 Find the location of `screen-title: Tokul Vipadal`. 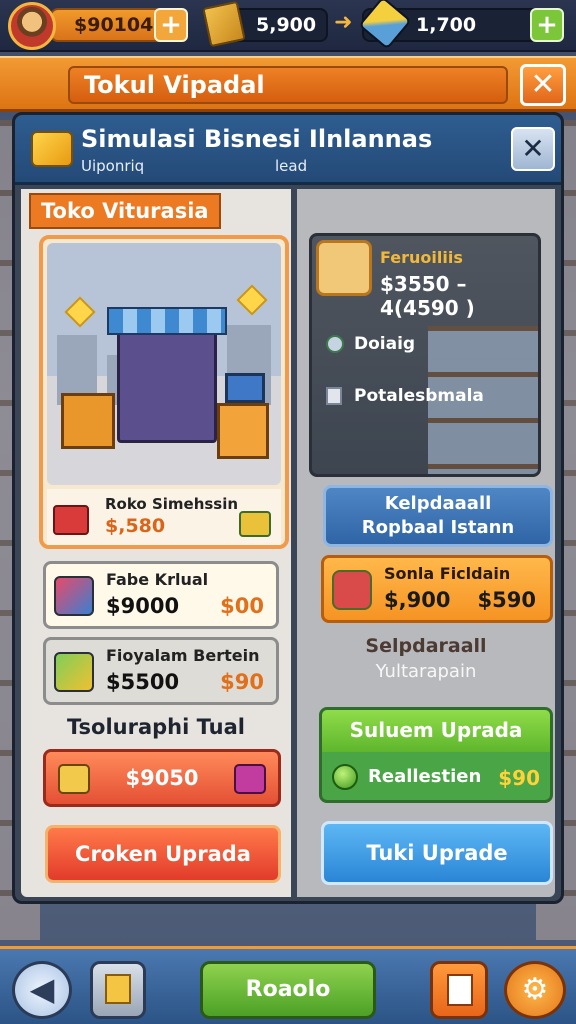

screen-title: Tokul Vipadal is located at coordinates (288, 85).